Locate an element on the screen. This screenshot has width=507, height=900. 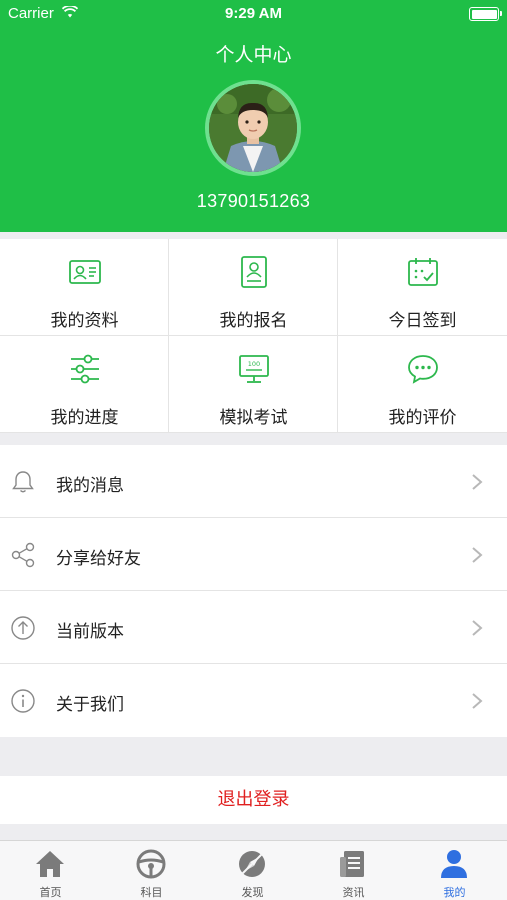
page-title: 个人中心 is located at coordinates (253, 55).